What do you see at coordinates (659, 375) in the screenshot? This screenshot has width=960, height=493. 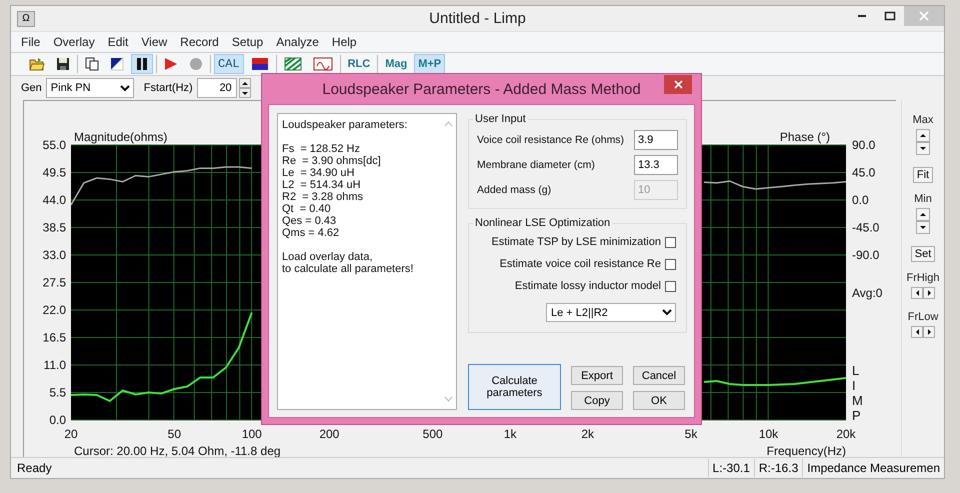 I see `dialog-button: Cancel` at bounding box center [659, 375].